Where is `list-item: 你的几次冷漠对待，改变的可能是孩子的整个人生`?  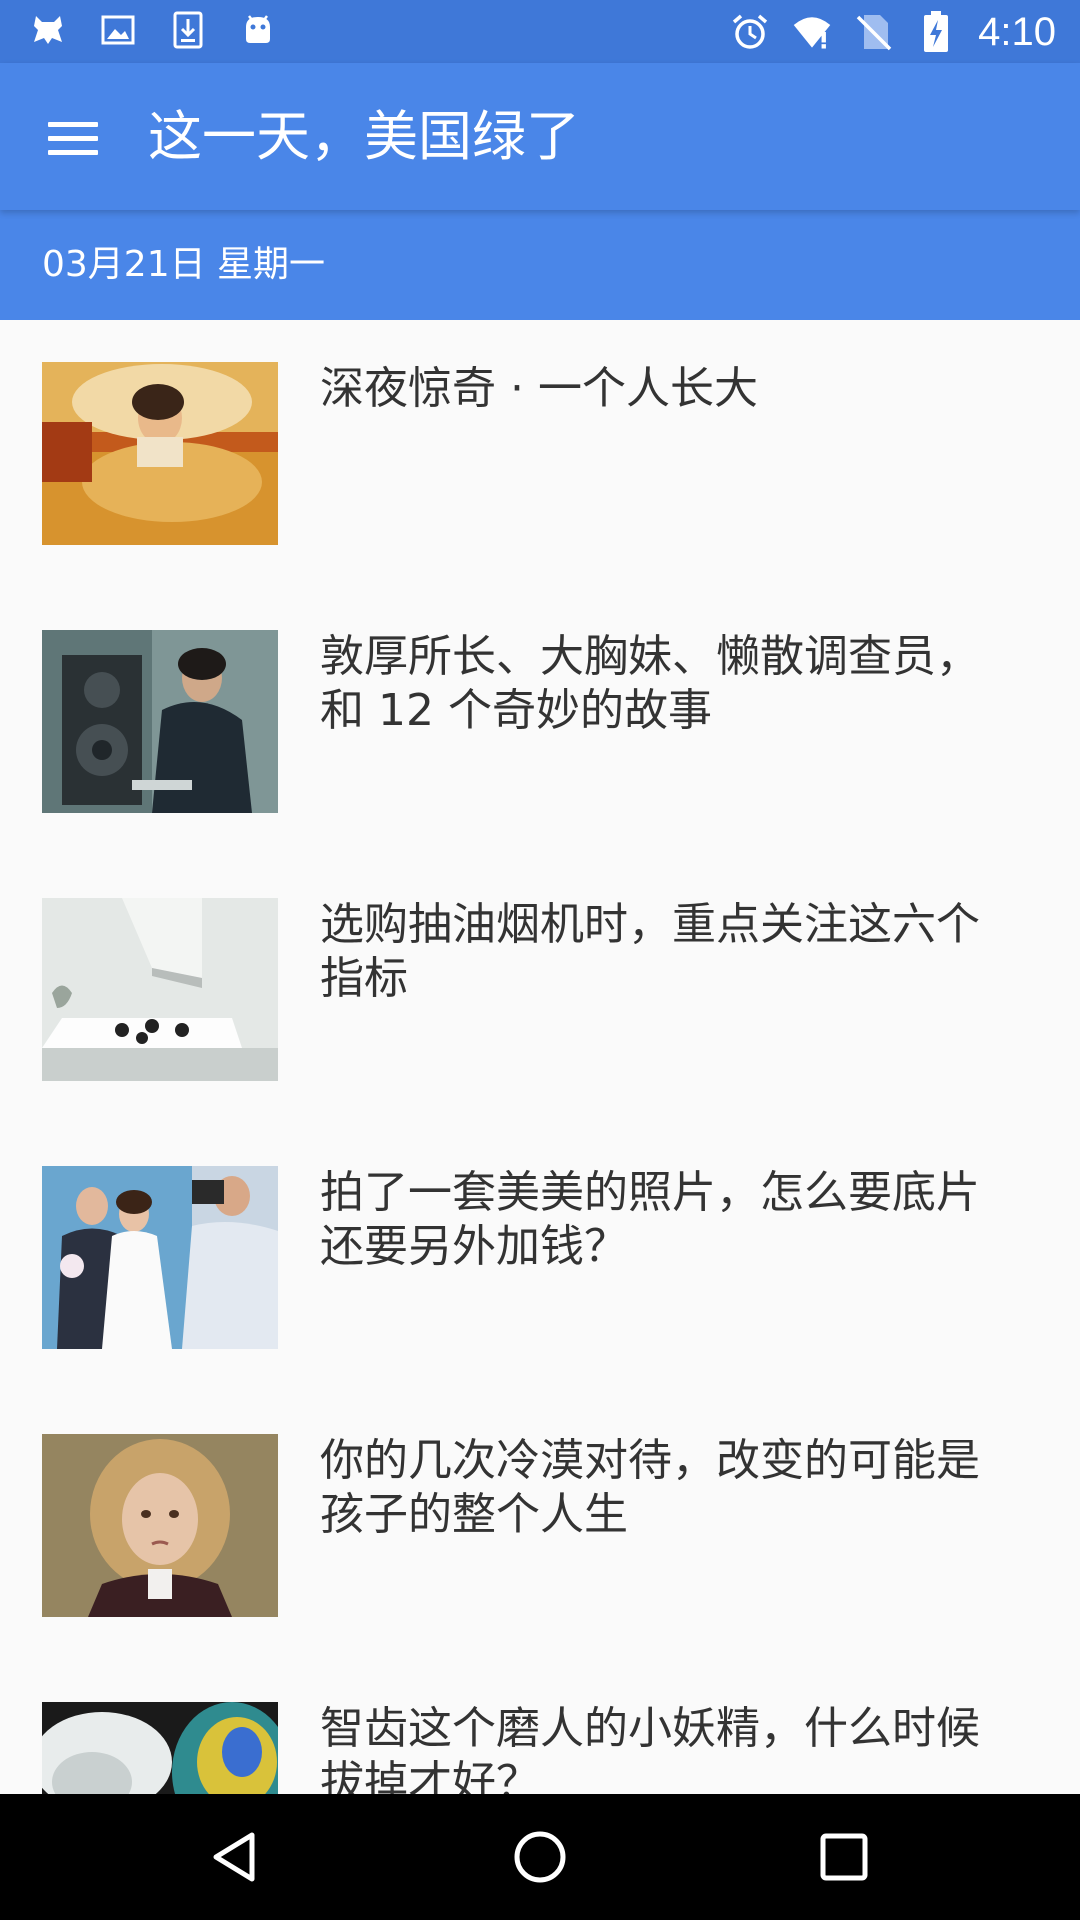 list-item: 你的几次冷漠对待，改变的可能是孩子的整个人生 is located at coordinates (540, 1526).